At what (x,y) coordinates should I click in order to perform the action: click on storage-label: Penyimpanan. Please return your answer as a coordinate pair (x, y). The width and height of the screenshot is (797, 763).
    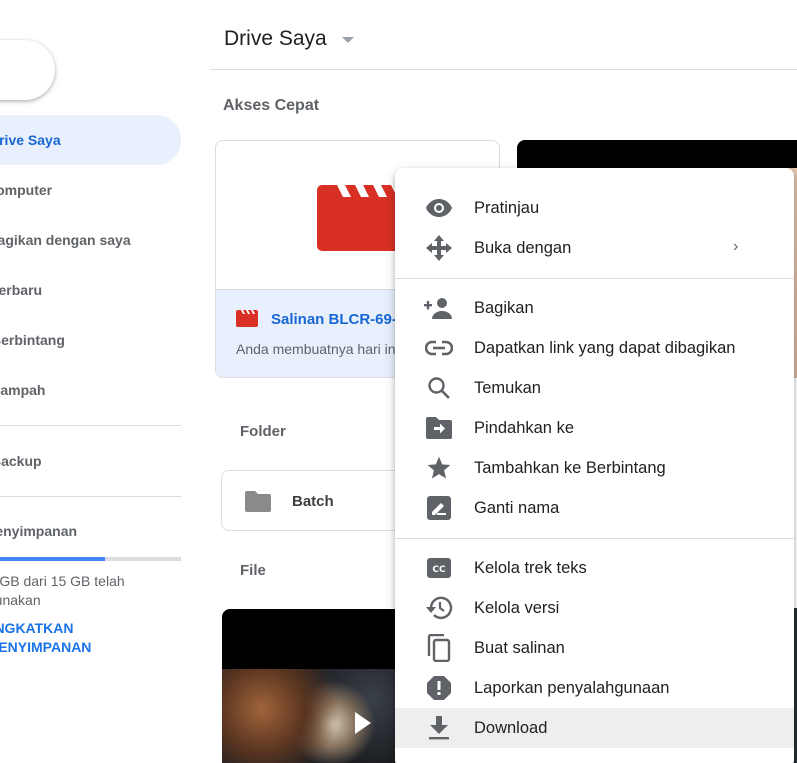
    Looking at the image, I should click on (39, 531).